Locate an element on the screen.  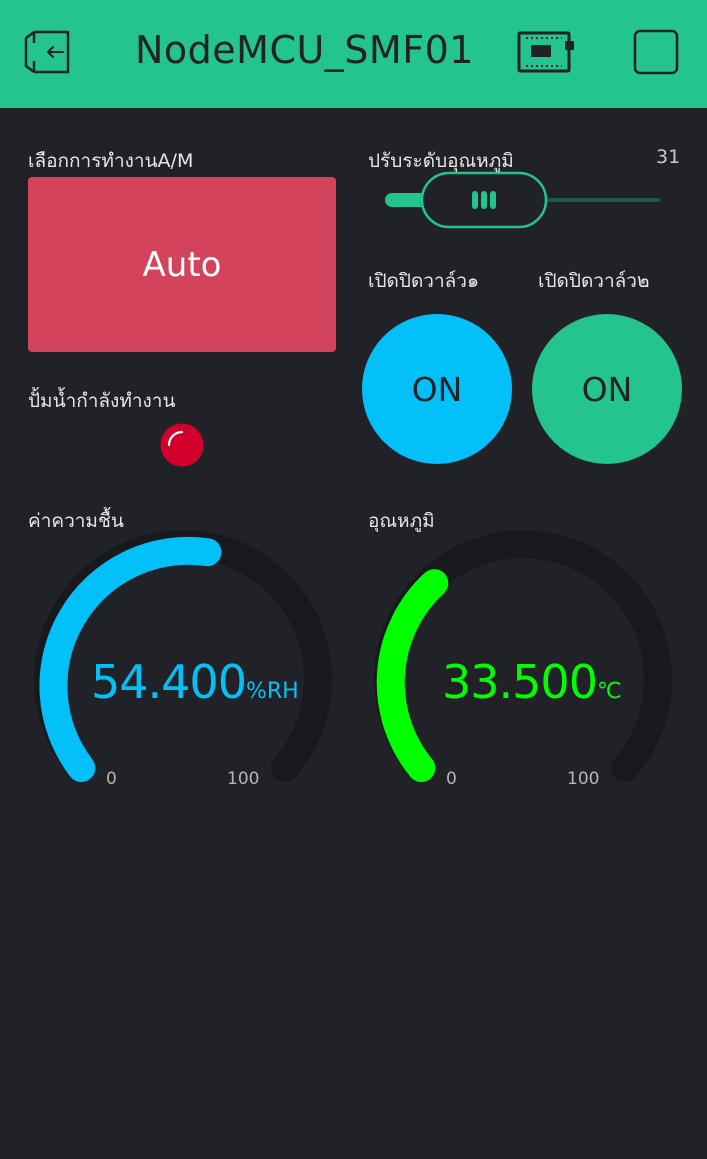
app-header: NodeMCU_SMF01 is located at coordinates (353, 54).